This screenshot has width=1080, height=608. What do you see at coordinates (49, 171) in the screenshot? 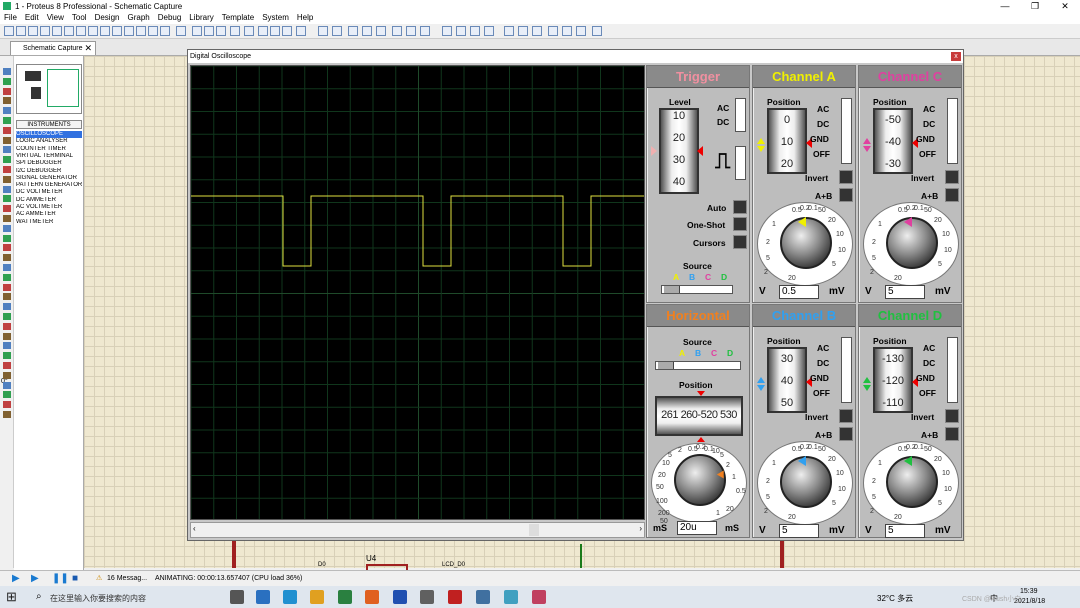
I see `instrument-item: I2C DEBUGGER` at bounding box center [49, 171].